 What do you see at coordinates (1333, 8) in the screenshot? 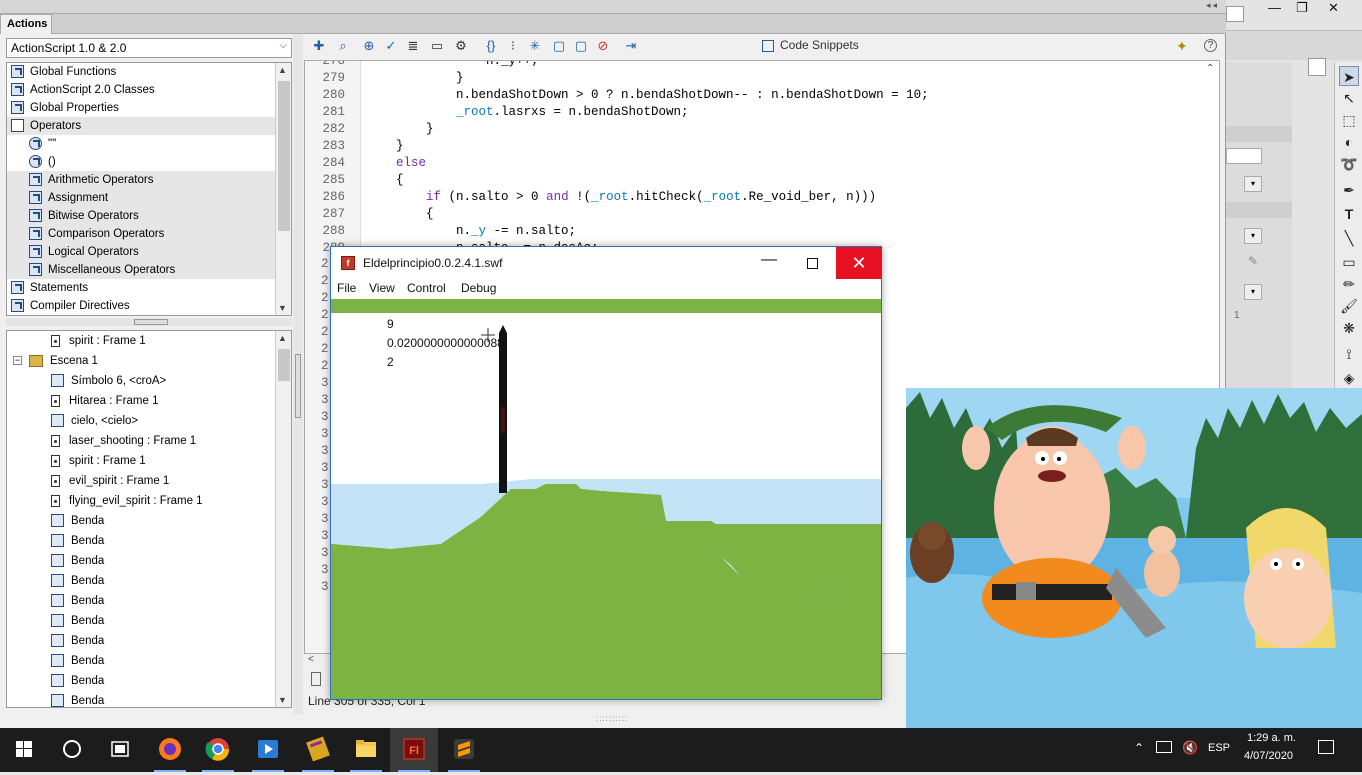
I see `close-icon: ✕` at bounding box center [1333, 8].